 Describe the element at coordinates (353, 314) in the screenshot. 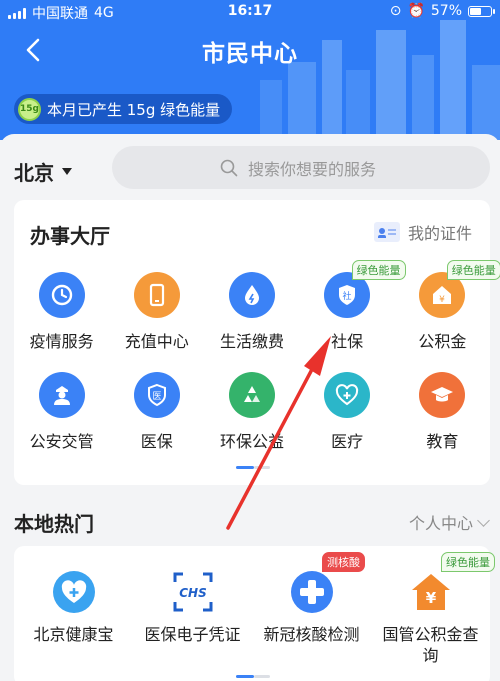

I see `service-social-security: 绿色能量 社 社保` at that location.